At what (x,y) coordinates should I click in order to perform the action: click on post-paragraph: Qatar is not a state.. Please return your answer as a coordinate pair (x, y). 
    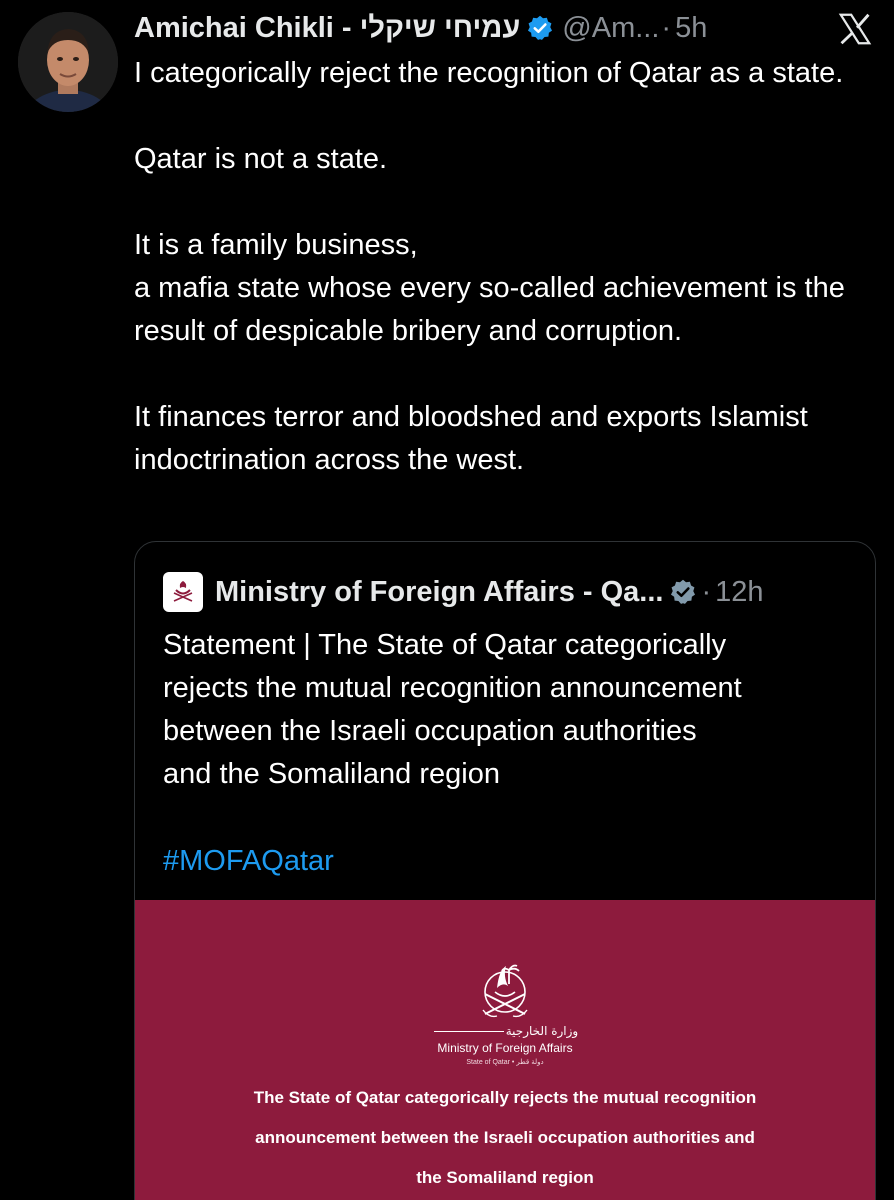
    Looking at the image, I should click on (261, 159).